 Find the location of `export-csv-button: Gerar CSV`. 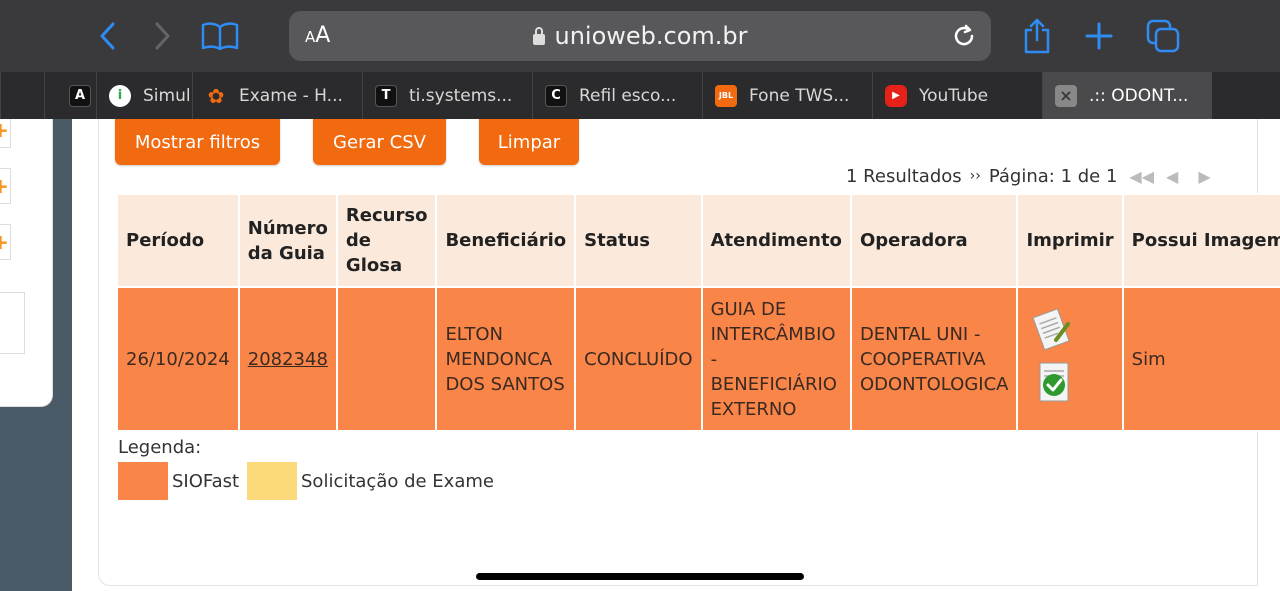

export-csv-button: Gerar CSV is located at coordinates (379, 142).